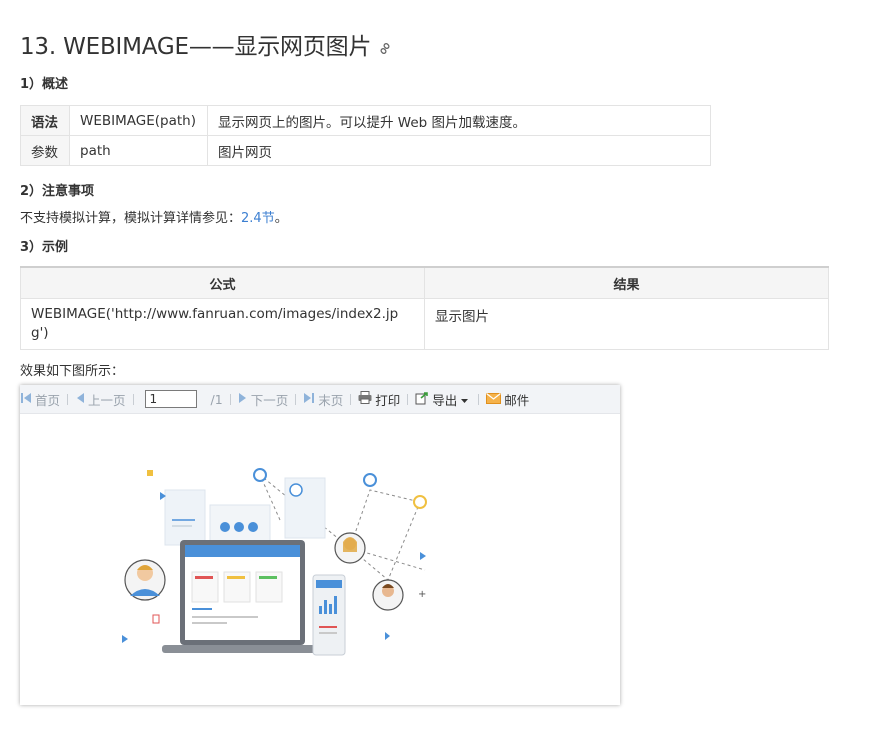  Describe the element at coordinates (196, 47) in the screenshot. I see `page-title-text: 13. WEBIMAGE——显示网页图片` at that location.